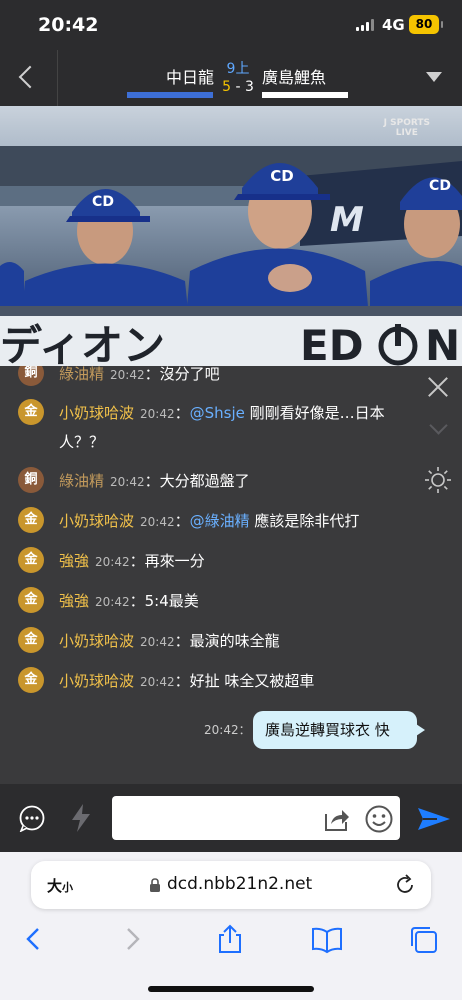 Image resolution: width=462 pixels, height=1000 pixels. What do you see at coordinates (252, 681) in the screenshot?
I see `chat-text: 好扯 味全又被超車` at bounding box center [252, 681].